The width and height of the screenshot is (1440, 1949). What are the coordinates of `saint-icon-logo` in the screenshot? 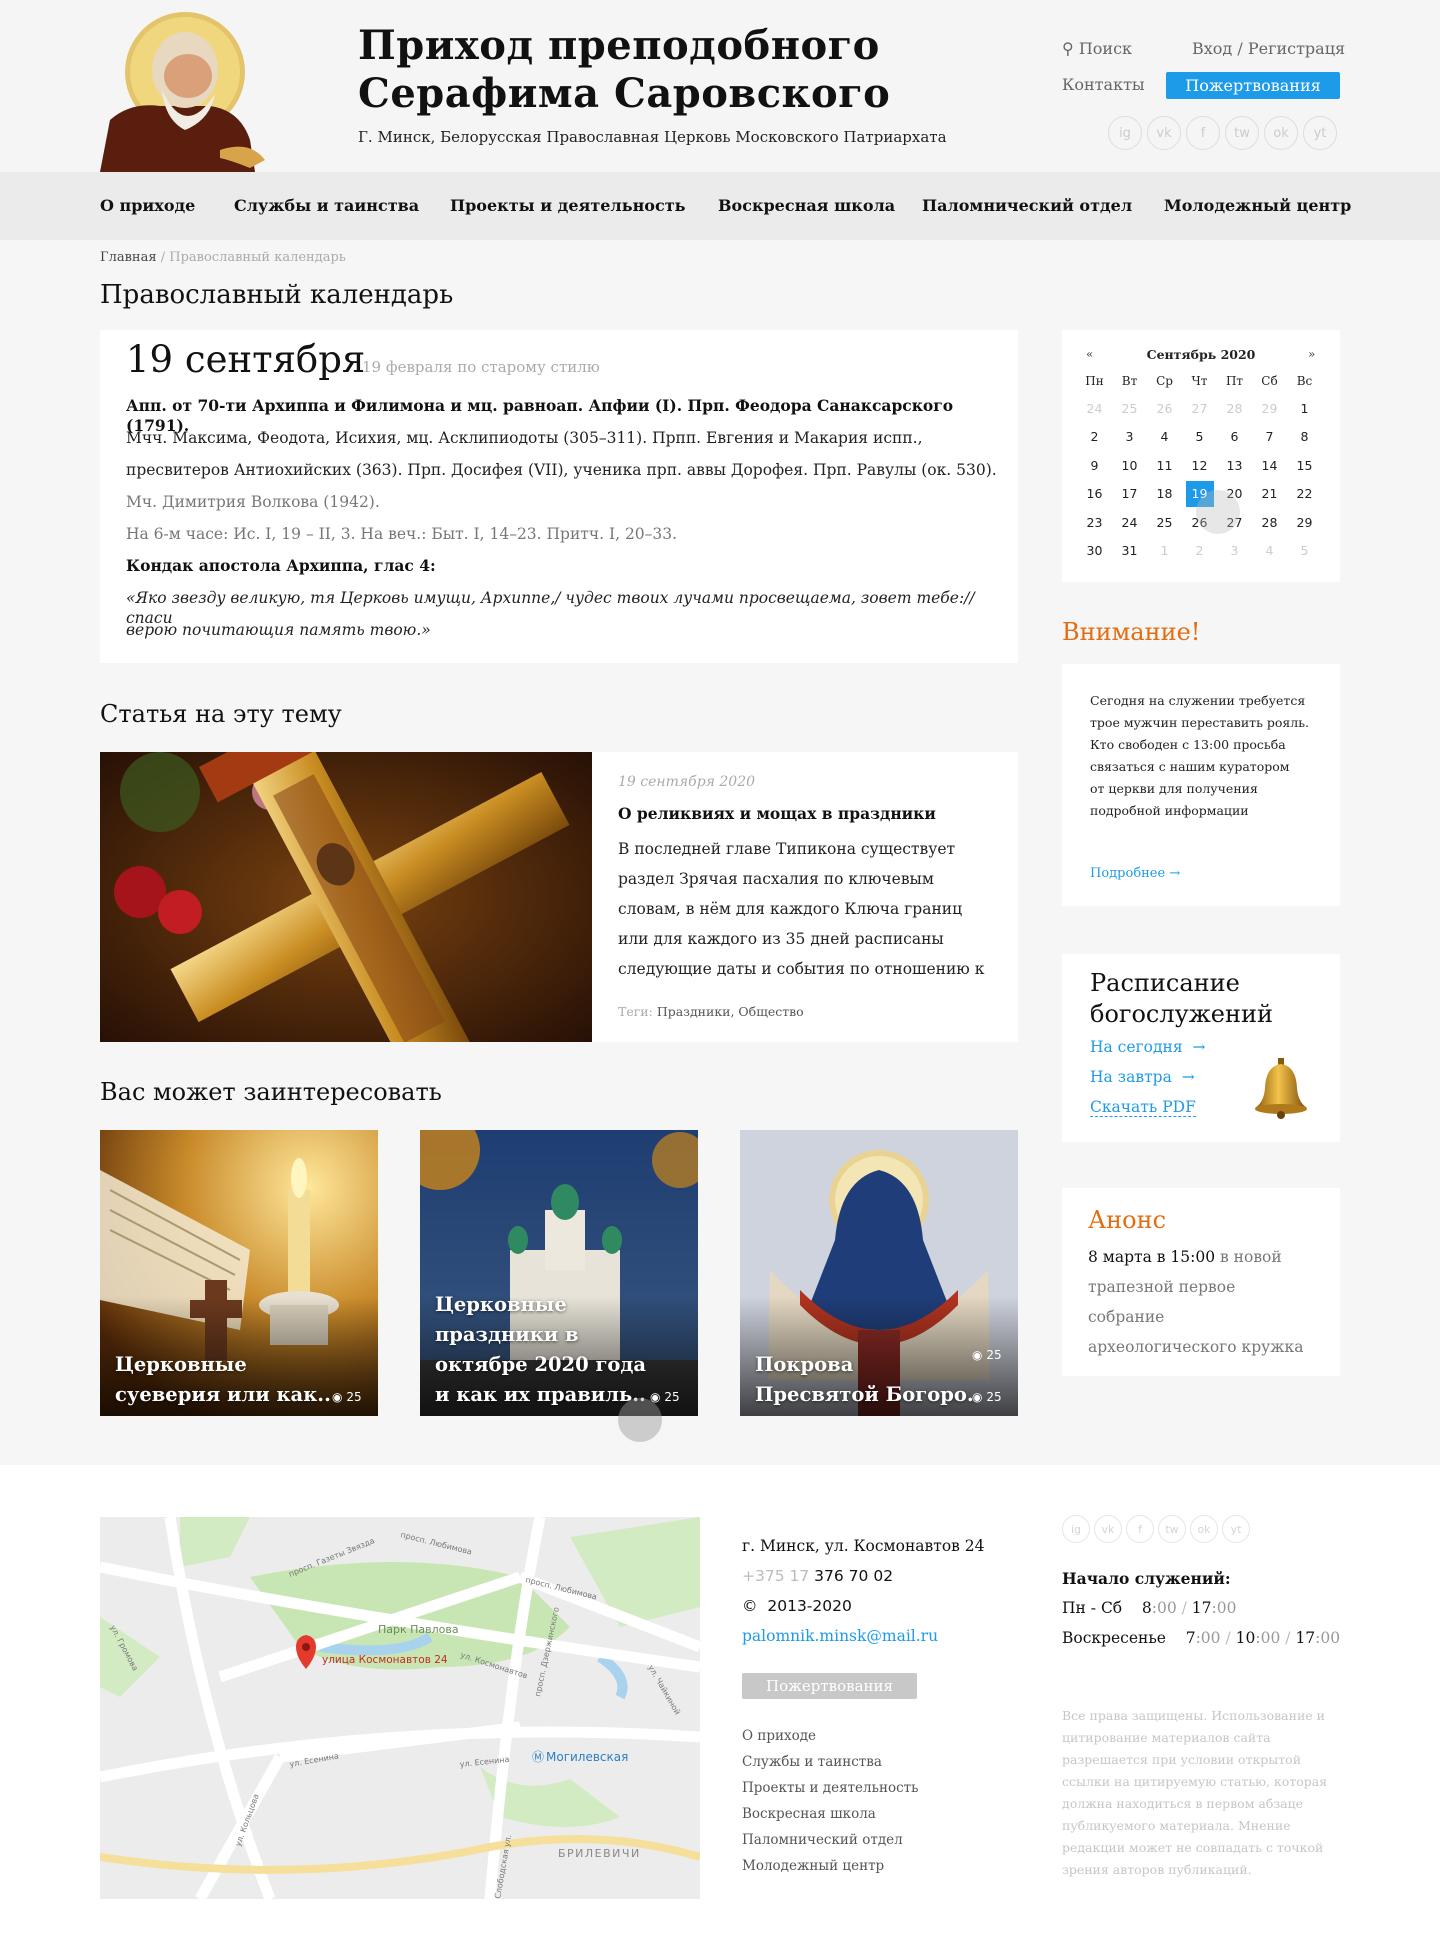 It's located at (185, 91).